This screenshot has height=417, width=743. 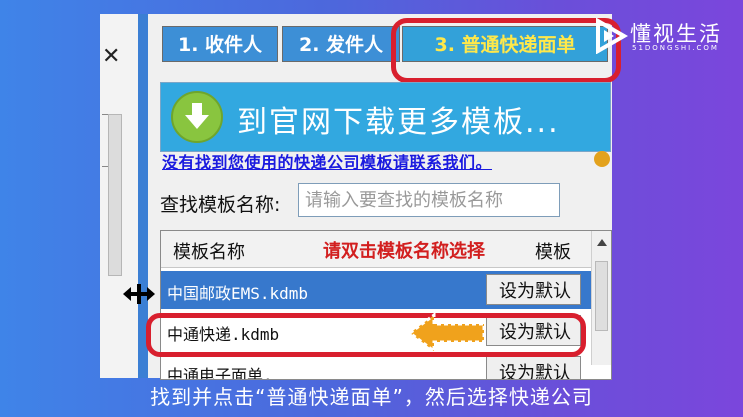 I want to click on download-icon, so click(x=197, y=117).